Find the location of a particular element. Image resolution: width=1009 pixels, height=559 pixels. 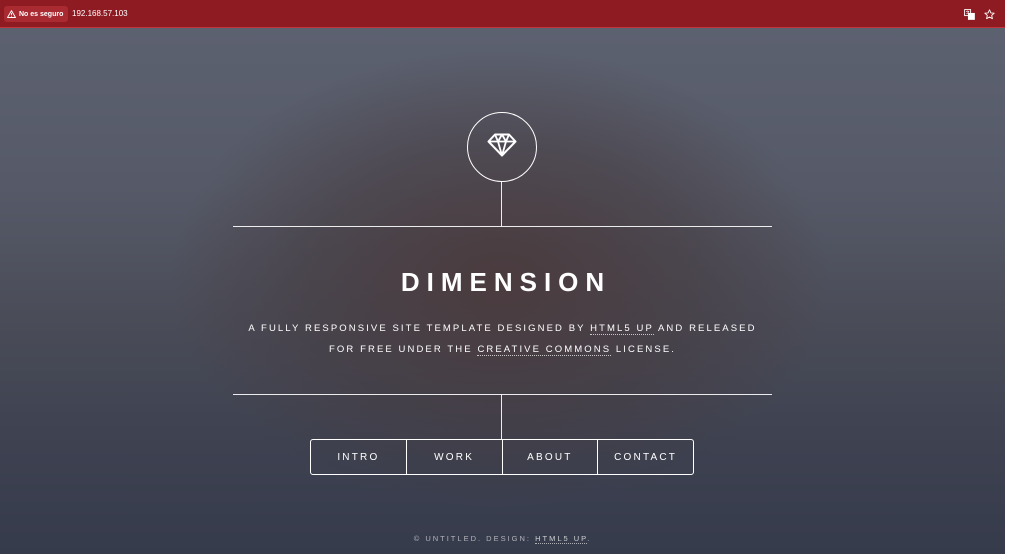

footer-credits: © UNTITLED. DESIGN: HTML5 UP. is located at coordinates (502, 539).